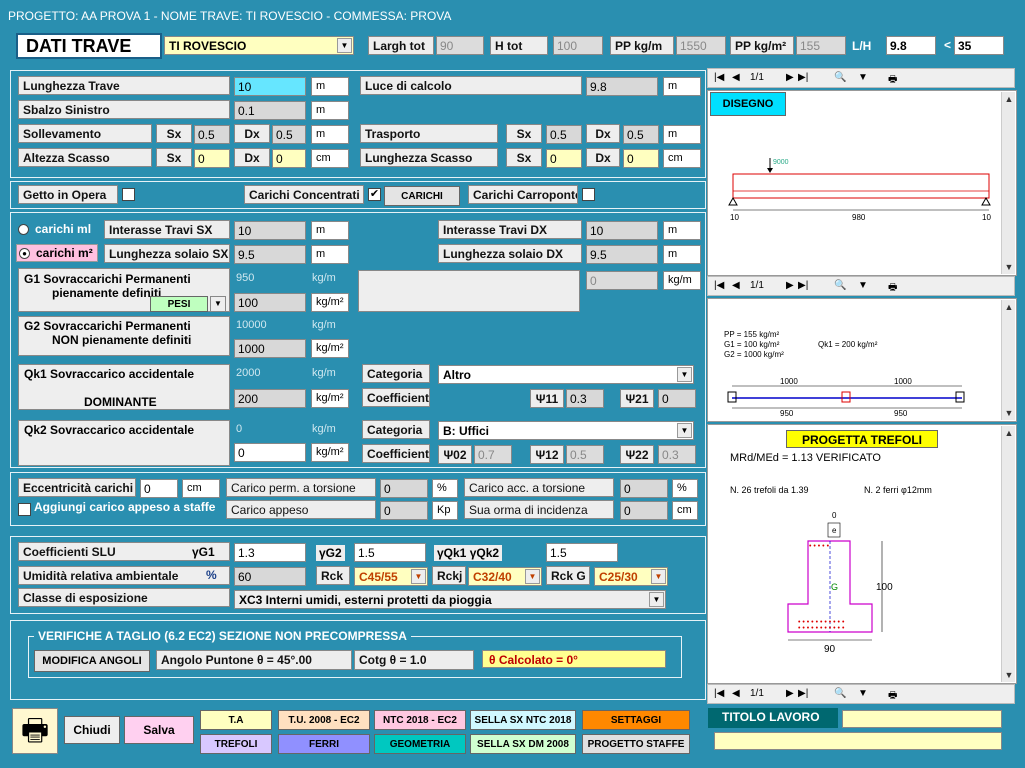 Image resolution: width=1025 pixels, height=768 pixels. I want to click on carroponte-checkbox, so click(588, 194).